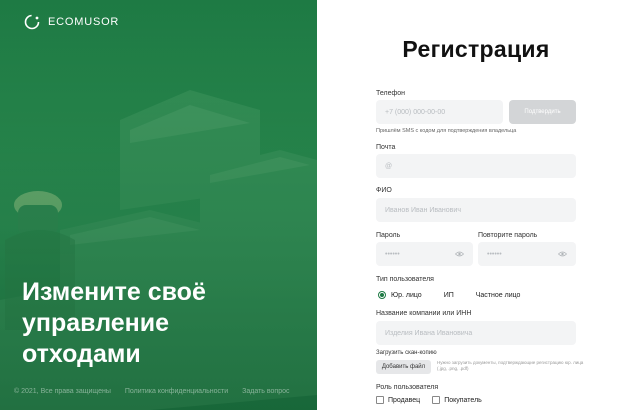  I want to click on email-label: Почта, so click(386, 147).